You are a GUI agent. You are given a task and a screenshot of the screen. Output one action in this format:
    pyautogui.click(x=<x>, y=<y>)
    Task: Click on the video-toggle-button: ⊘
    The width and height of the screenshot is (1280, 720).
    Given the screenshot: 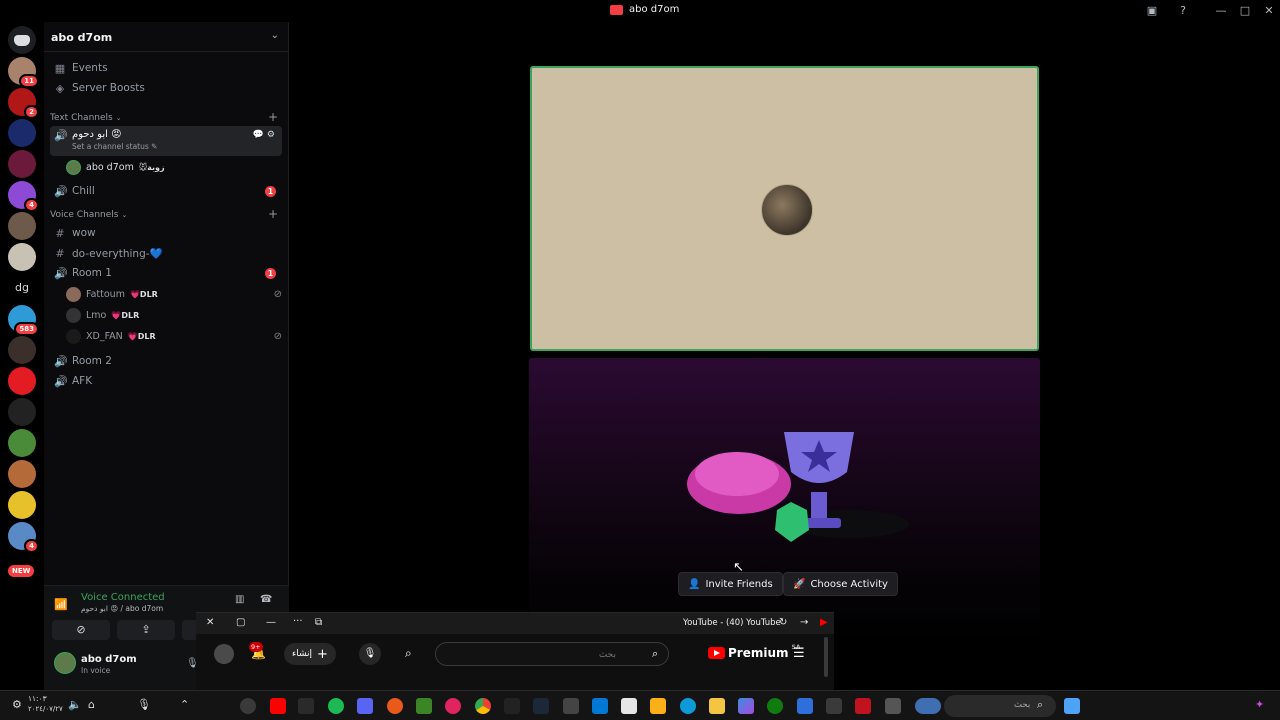 What is the action you would take?
    pyautogui.click(x=81, y=630)
    